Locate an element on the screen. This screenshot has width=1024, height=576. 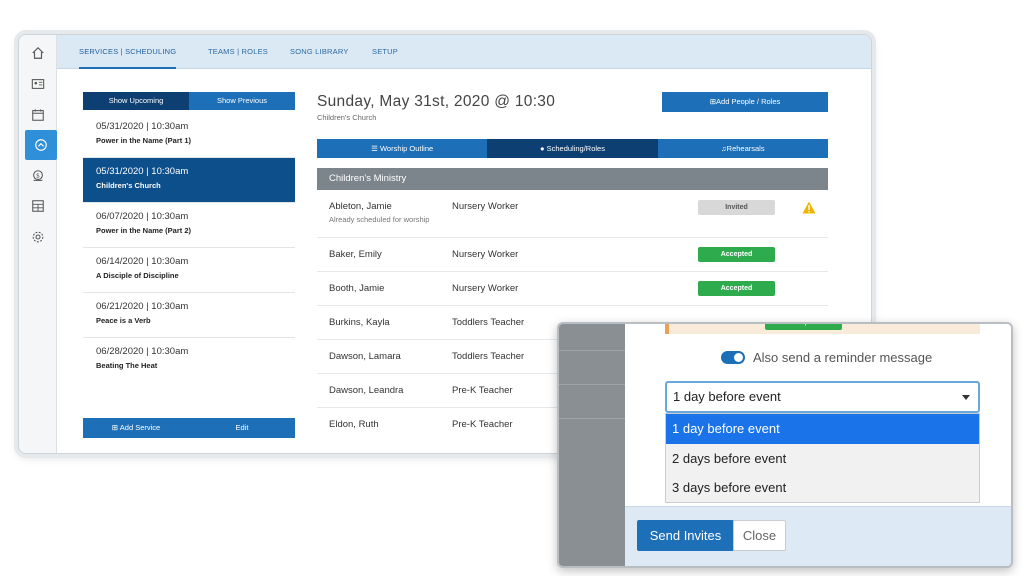
person-name: Baker, Emily is located at coordinates (355, 254).